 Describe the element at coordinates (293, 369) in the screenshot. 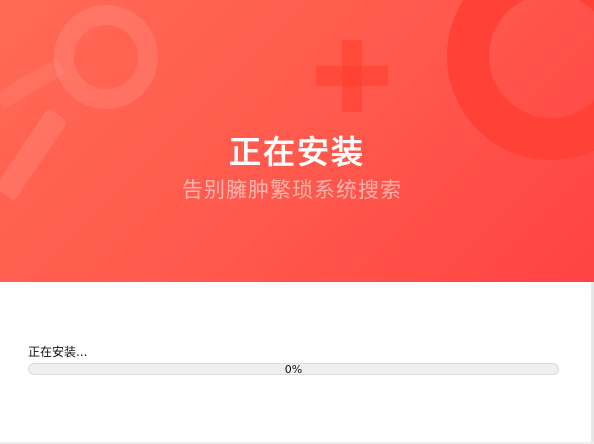

I see `install-progress-text: 0%` at that location.